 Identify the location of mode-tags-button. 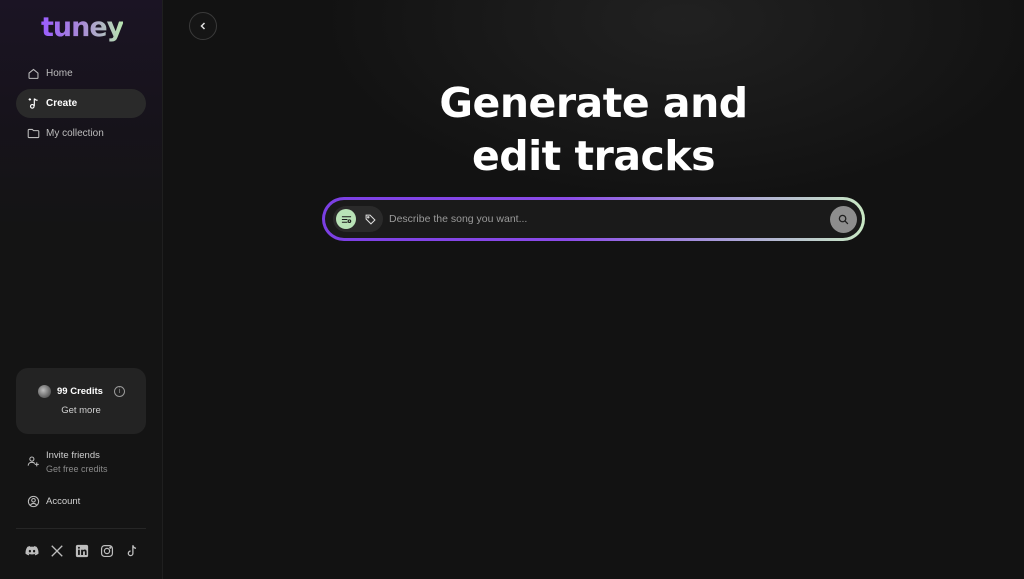
(370, 219).